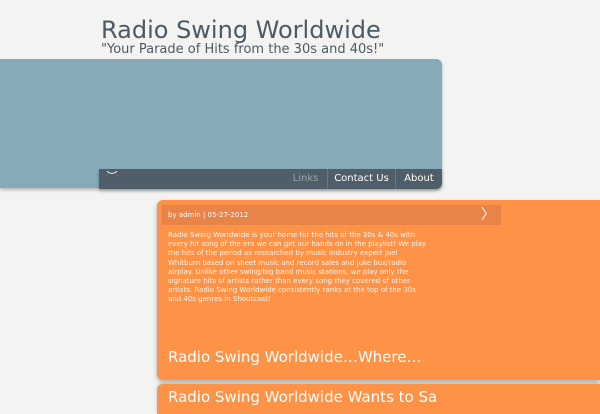  I want to click on site-title: Radio Swing Worldwide, so click(241, 30).